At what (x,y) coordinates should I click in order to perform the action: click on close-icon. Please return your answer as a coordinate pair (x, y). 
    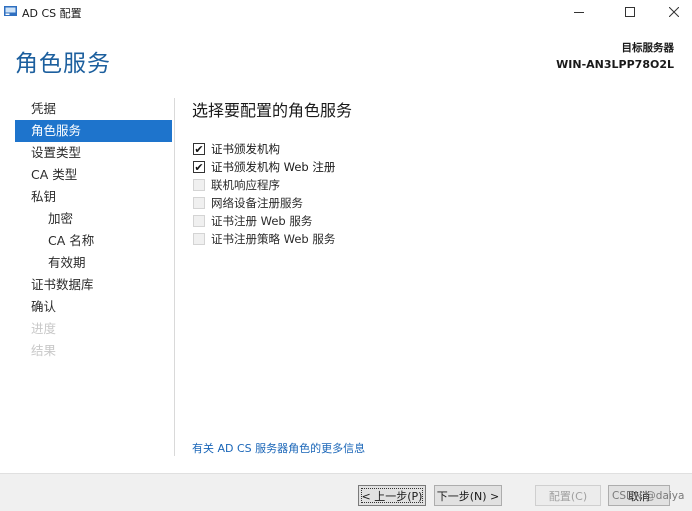
    Looking at the image, I should click on (674, 12).